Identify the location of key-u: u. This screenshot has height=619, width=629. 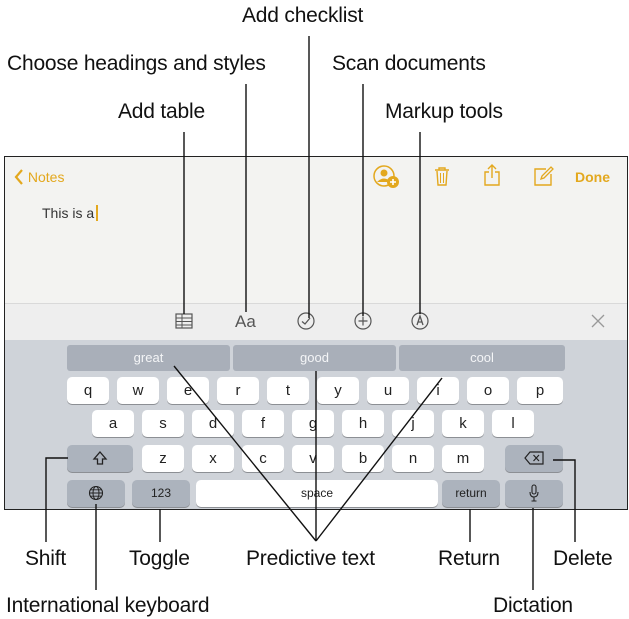
(388, 390).